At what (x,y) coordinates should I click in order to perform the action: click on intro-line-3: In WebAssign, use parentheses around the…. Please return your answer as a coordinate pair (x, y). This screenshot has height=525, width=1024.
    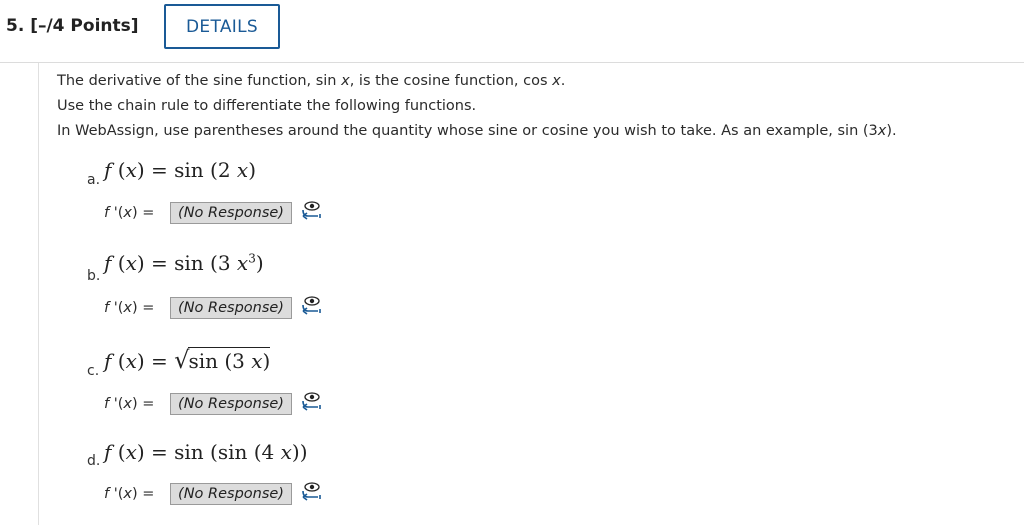
    Looking at the image, I should click on (477, 131).